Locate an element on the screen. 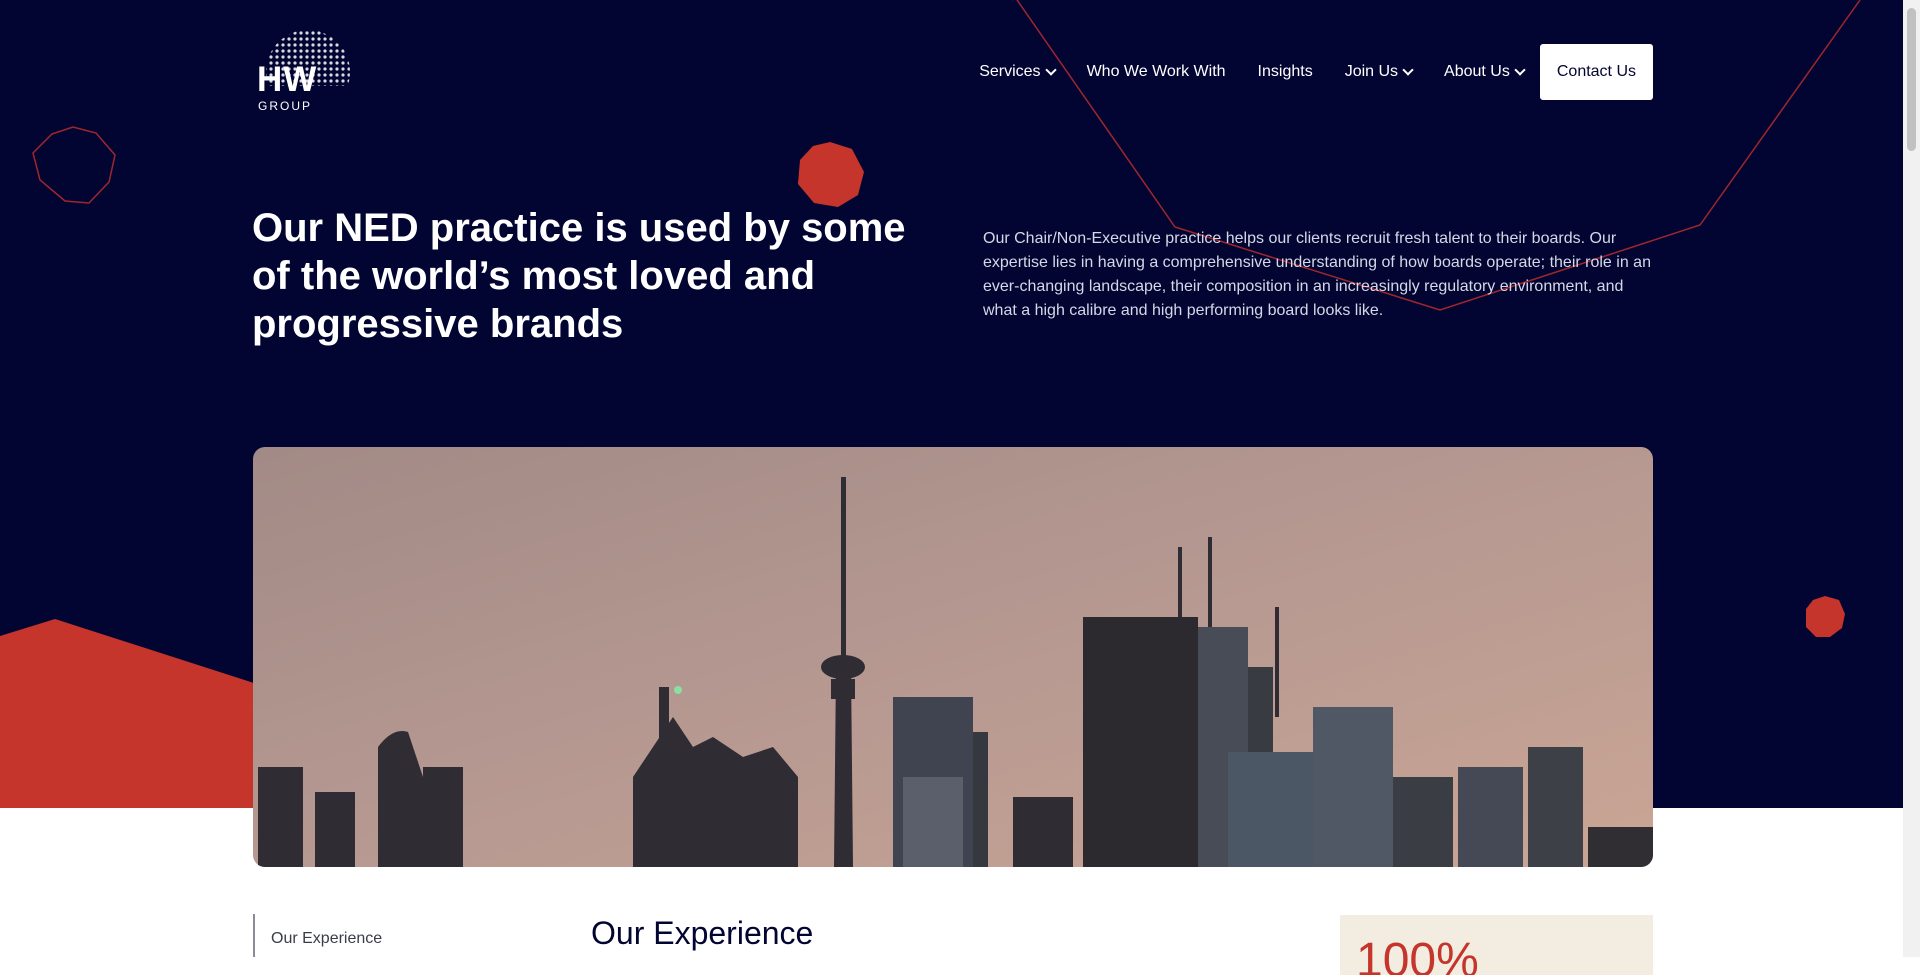  outline-hexagon-left is located at coordinates (74, 165).